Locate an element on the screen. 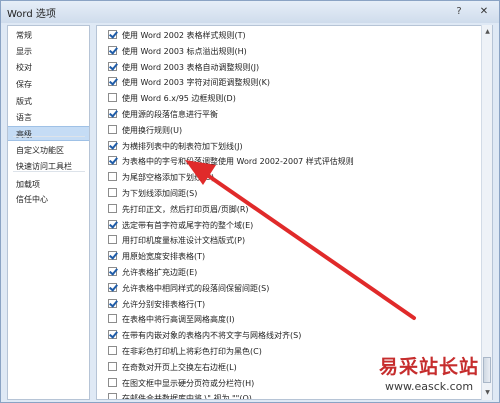  option-row: 使用 Word 2003 字符对间距调整规则(K) is located at coordinates (293, 82).